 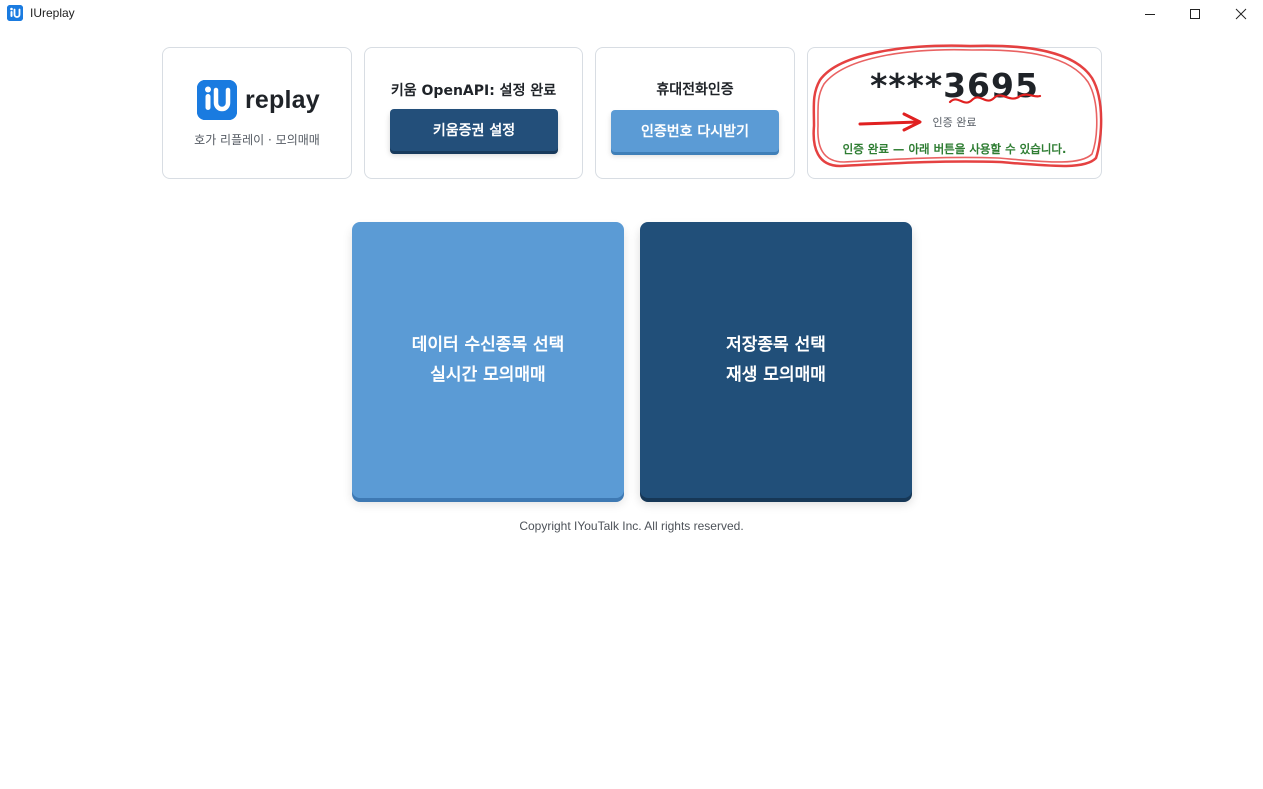 I want to click on close-icon, so click(x=1240, y=14).